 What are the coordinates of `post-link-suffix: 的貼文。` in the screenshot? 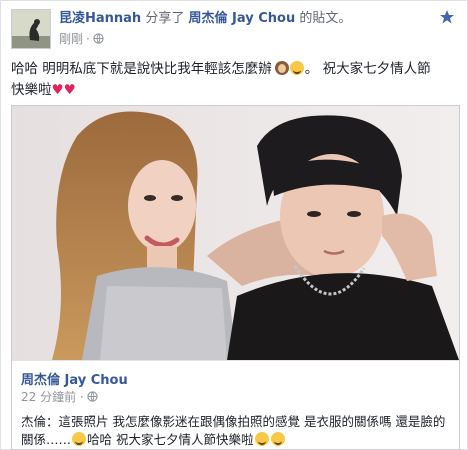 It's located at (325, 18).